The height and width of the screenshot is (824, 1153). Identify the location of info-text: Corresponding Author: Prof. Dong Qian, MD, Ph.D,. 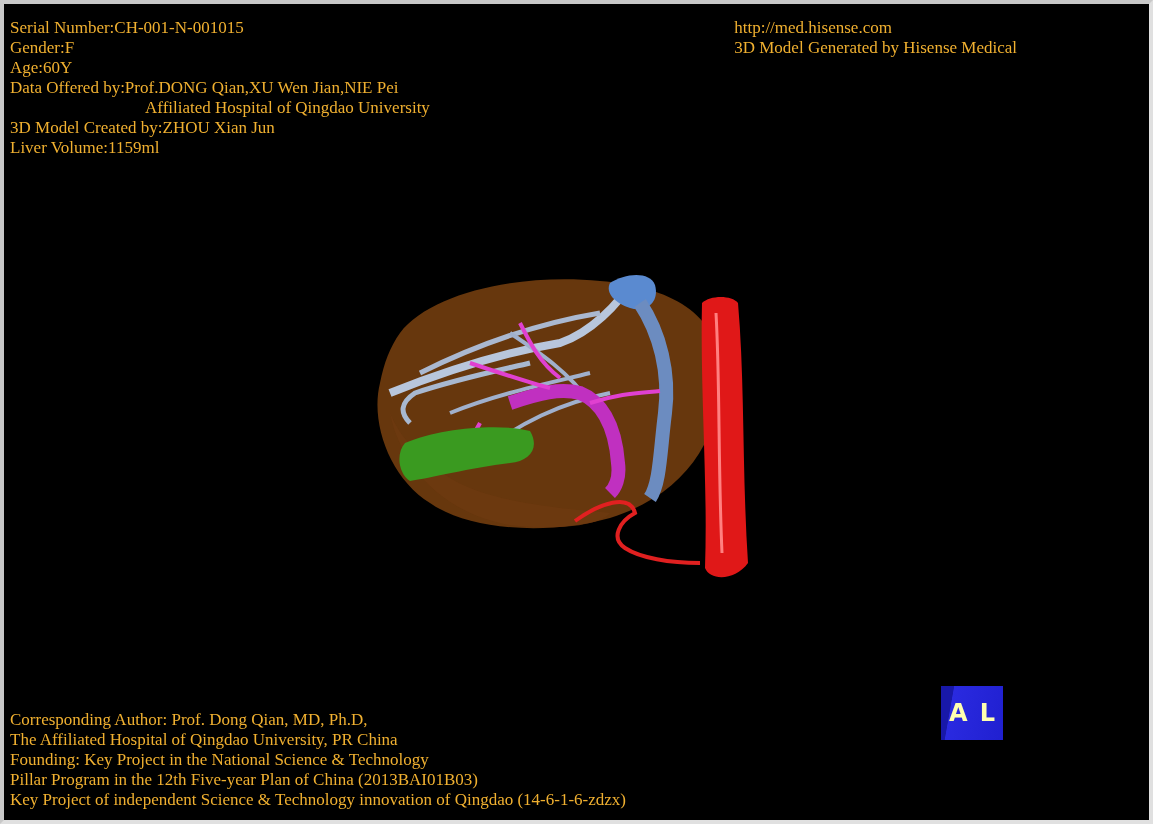
(189, 720).